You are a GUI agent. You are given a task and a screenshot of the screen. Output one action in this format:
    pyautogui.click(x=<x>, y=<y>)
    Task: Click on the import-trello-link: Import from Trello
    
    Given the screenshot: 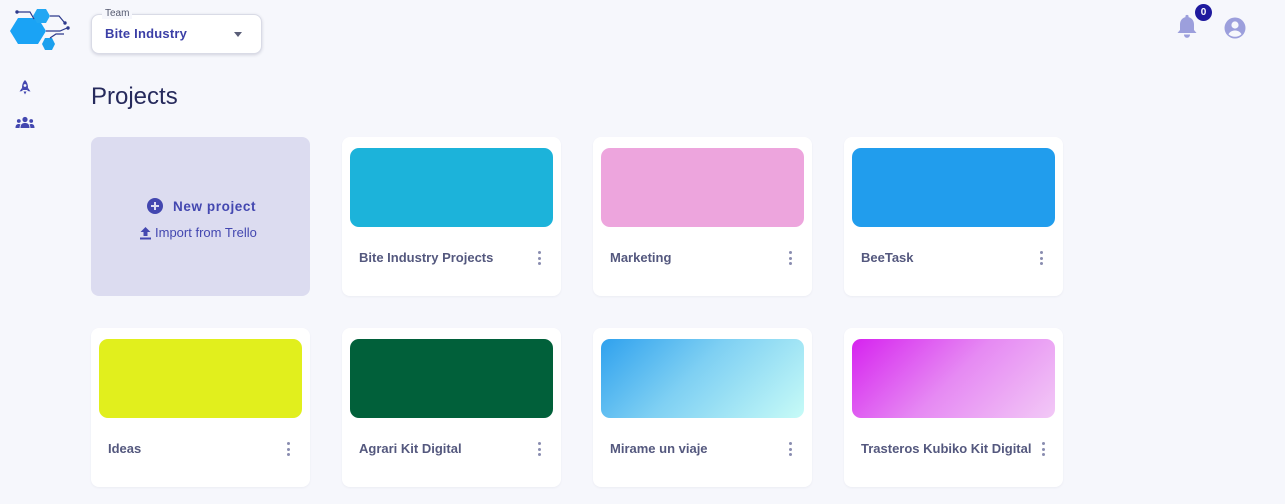 What is the action you would take?
    pyautogui.click(x=198, y=232)
    